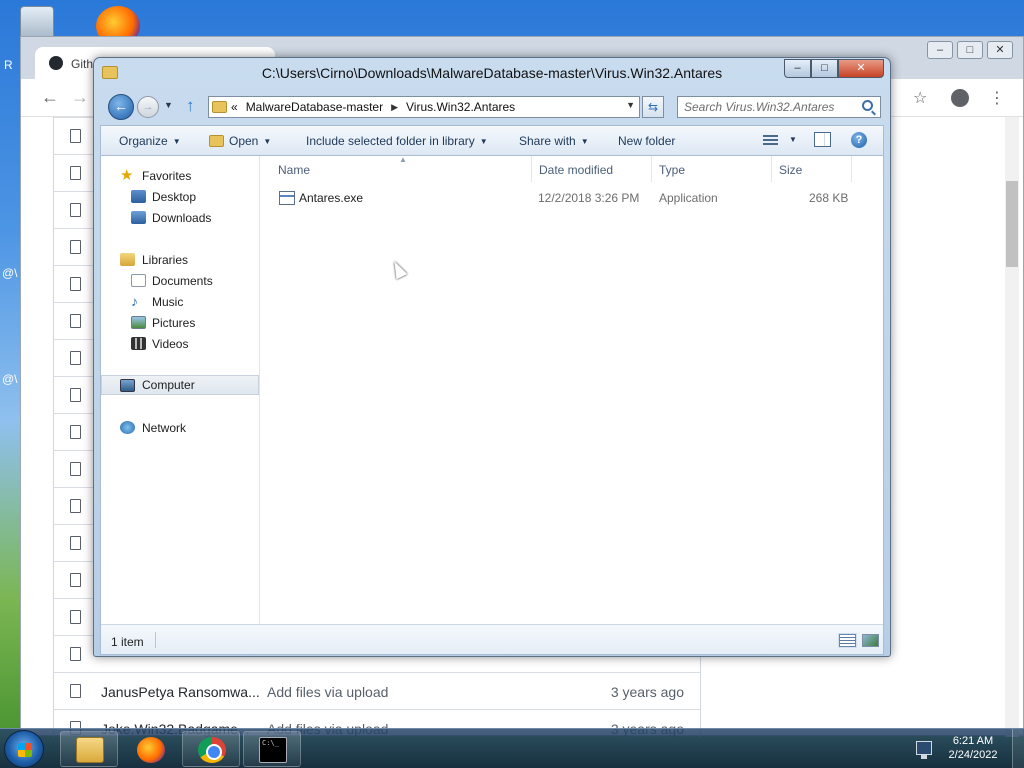 This screenshot has width=1024, height=768. What do you see at coordinates (150, 749) in the screenshot?
I see `taskbar-firefox-button` at bounding box center [150, 749].